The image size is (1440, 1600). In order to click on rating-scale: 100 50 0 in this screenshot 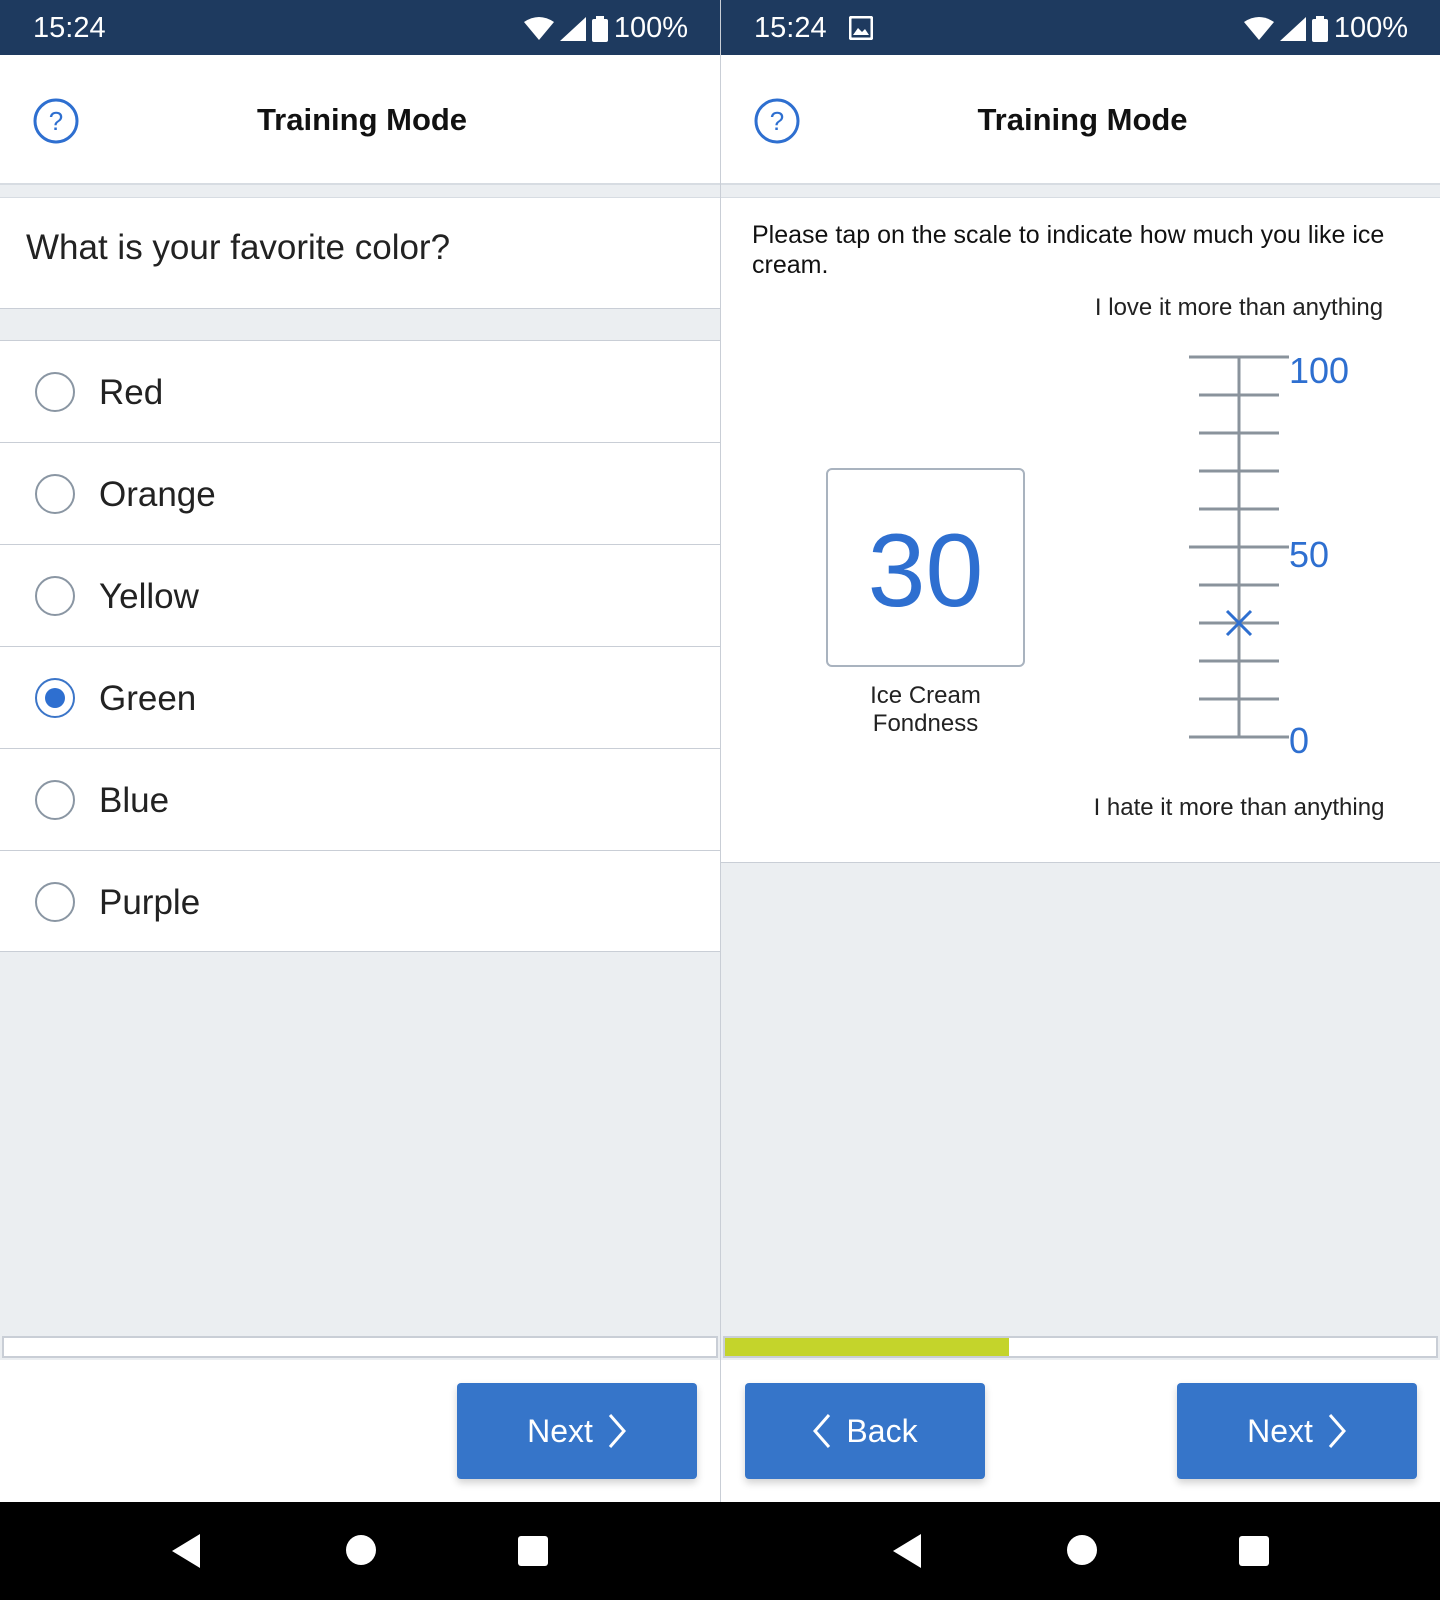, I will do `click(1251, 558)`.